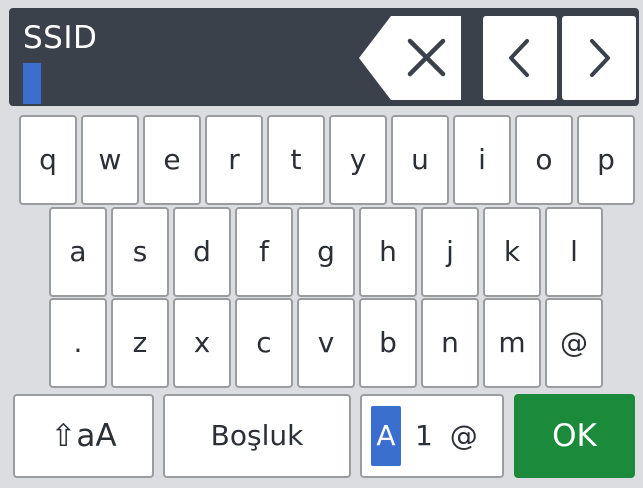 The height and width of the screenshot is (488, 643). I want to click on key-label: s, so click(140, 251).